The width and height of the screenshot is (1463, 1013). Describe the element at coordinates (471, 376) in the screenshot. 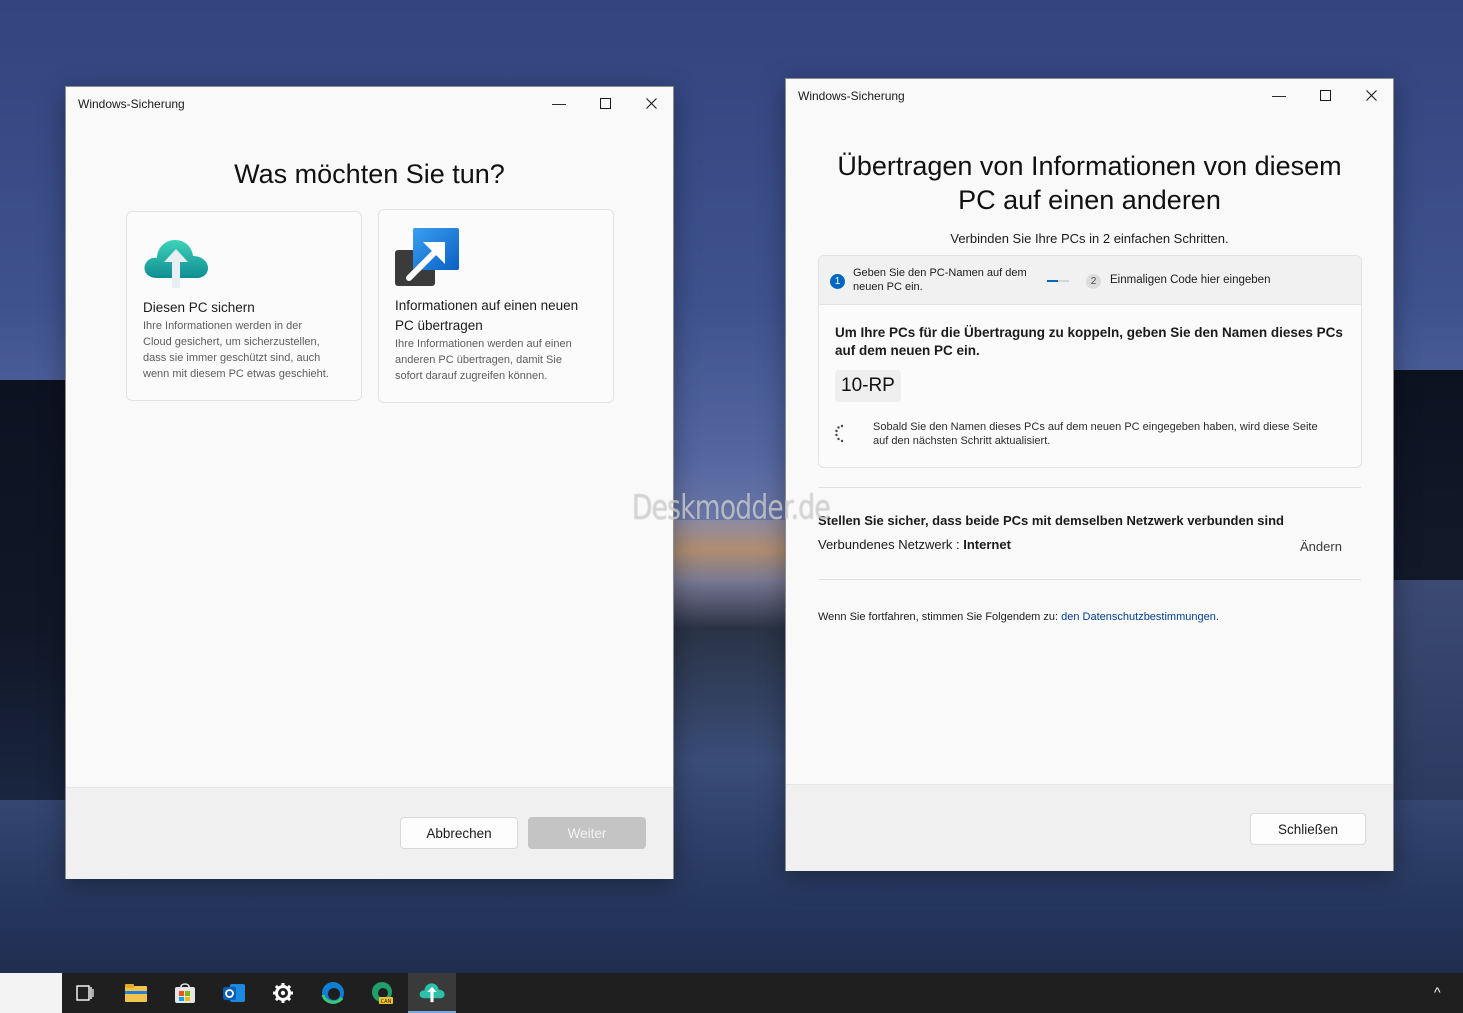

I see `desc-line: sofort darauf zugreifen können.` at that location.